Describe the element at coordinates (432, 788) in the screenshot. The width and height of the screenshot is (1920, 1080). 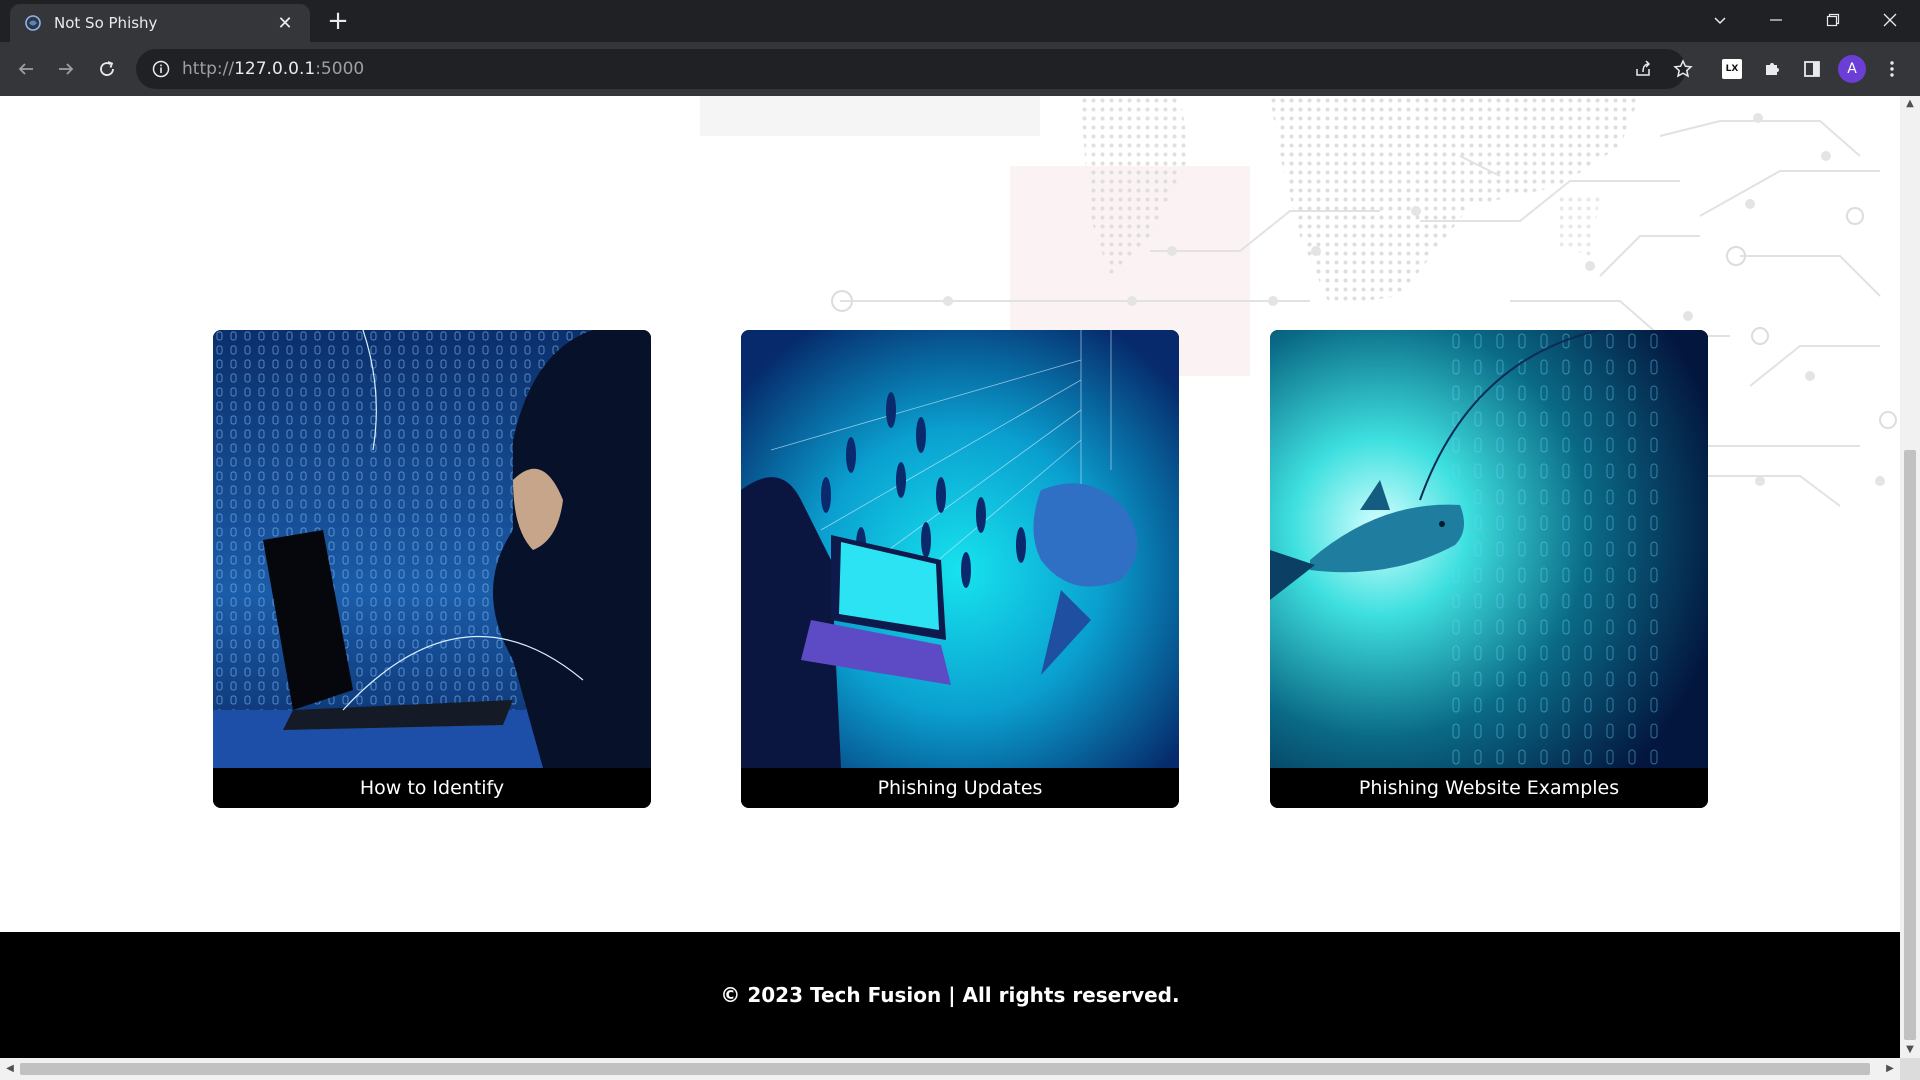
I see `card-caption: How to Identify` at that location.